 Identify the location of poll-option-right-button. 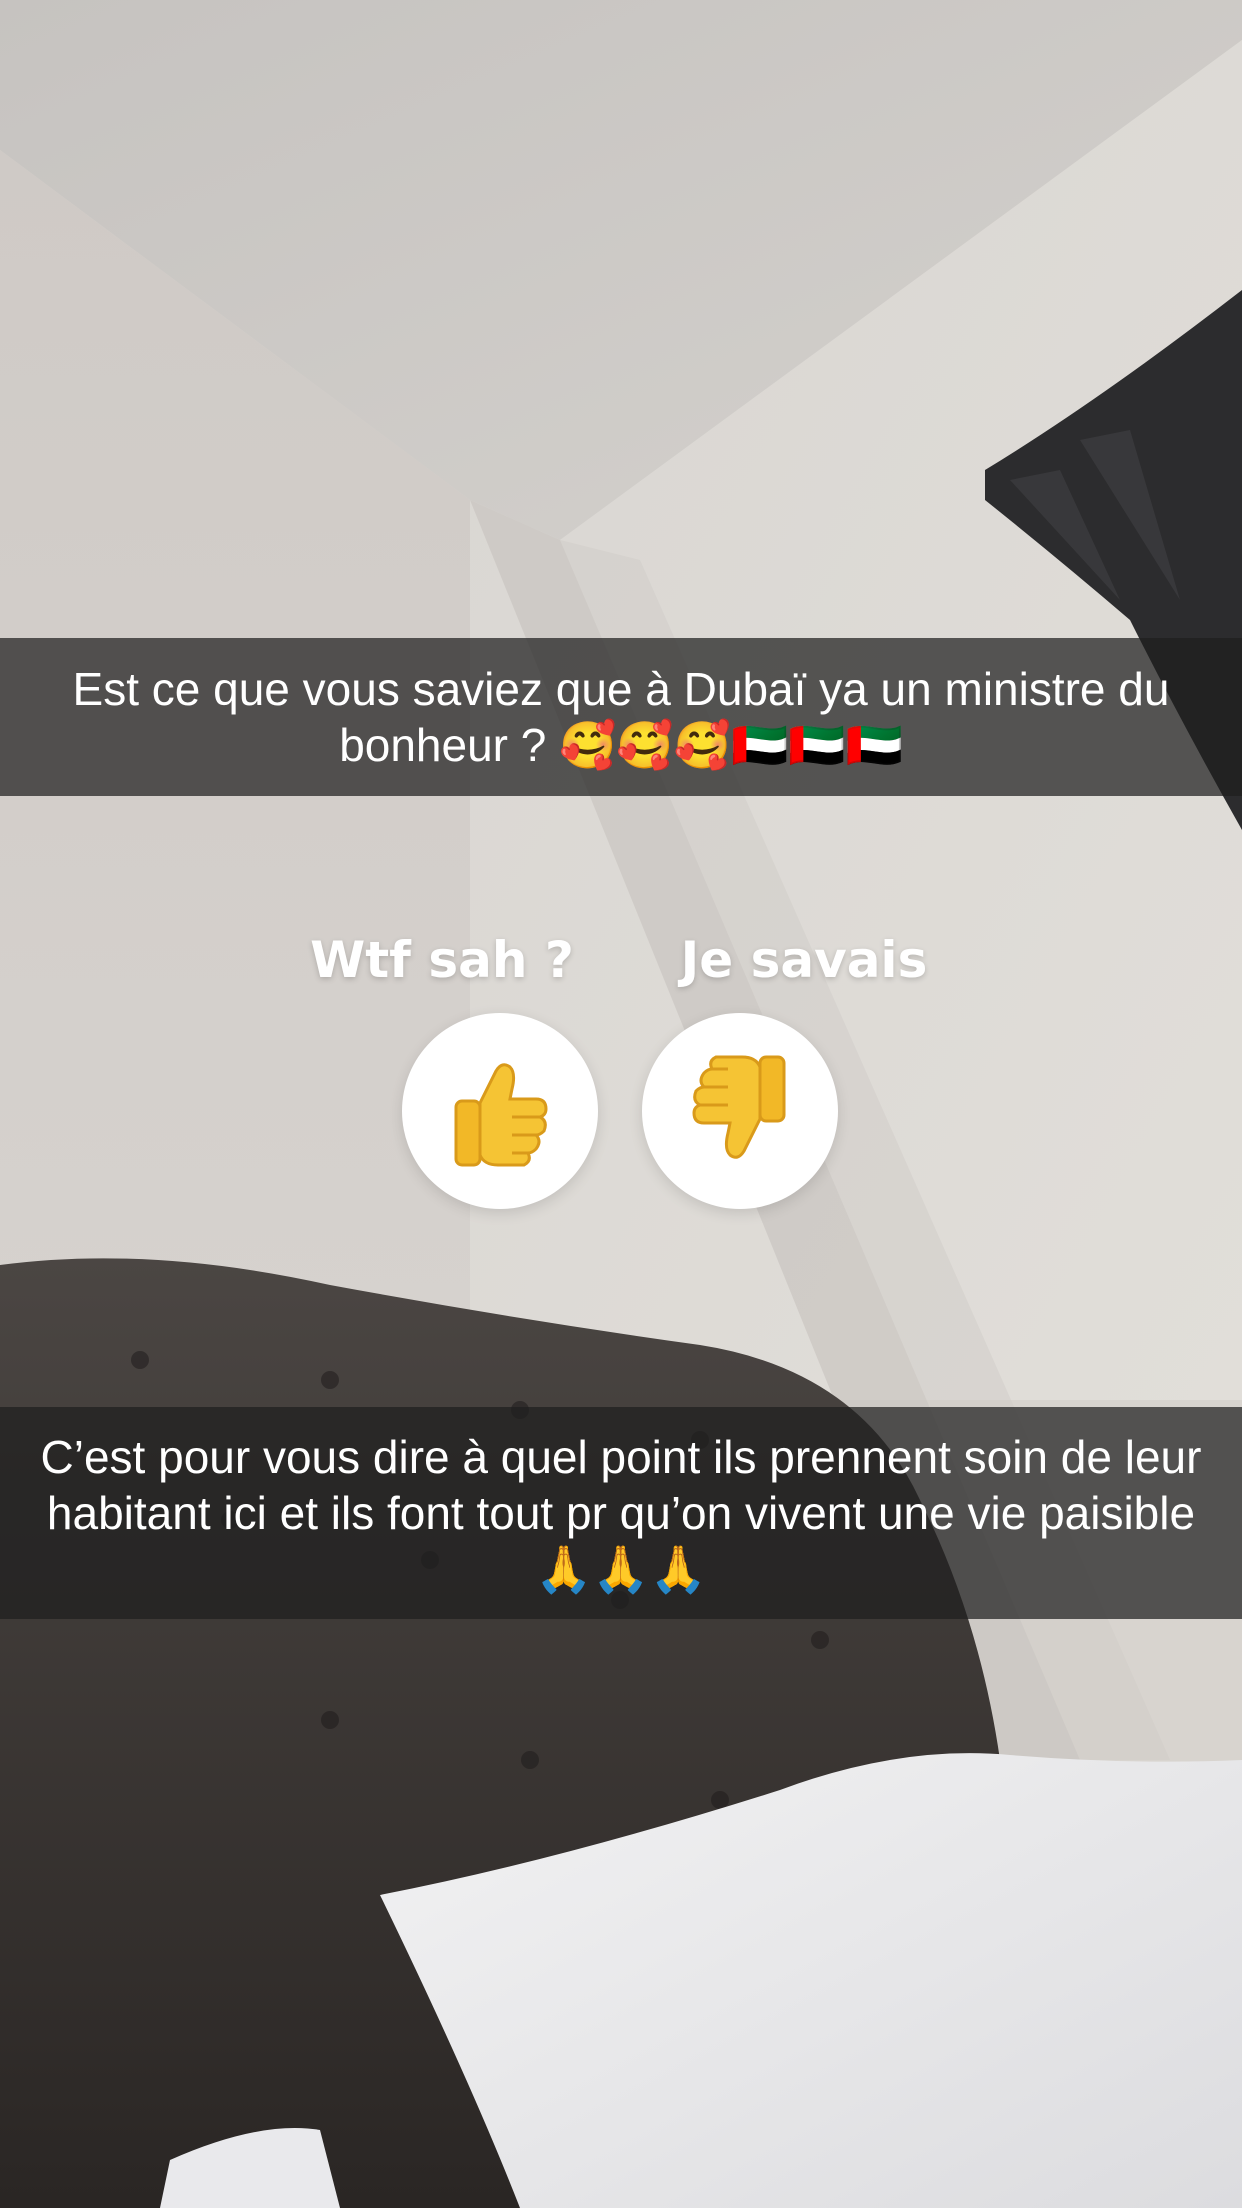
(740, 1111).